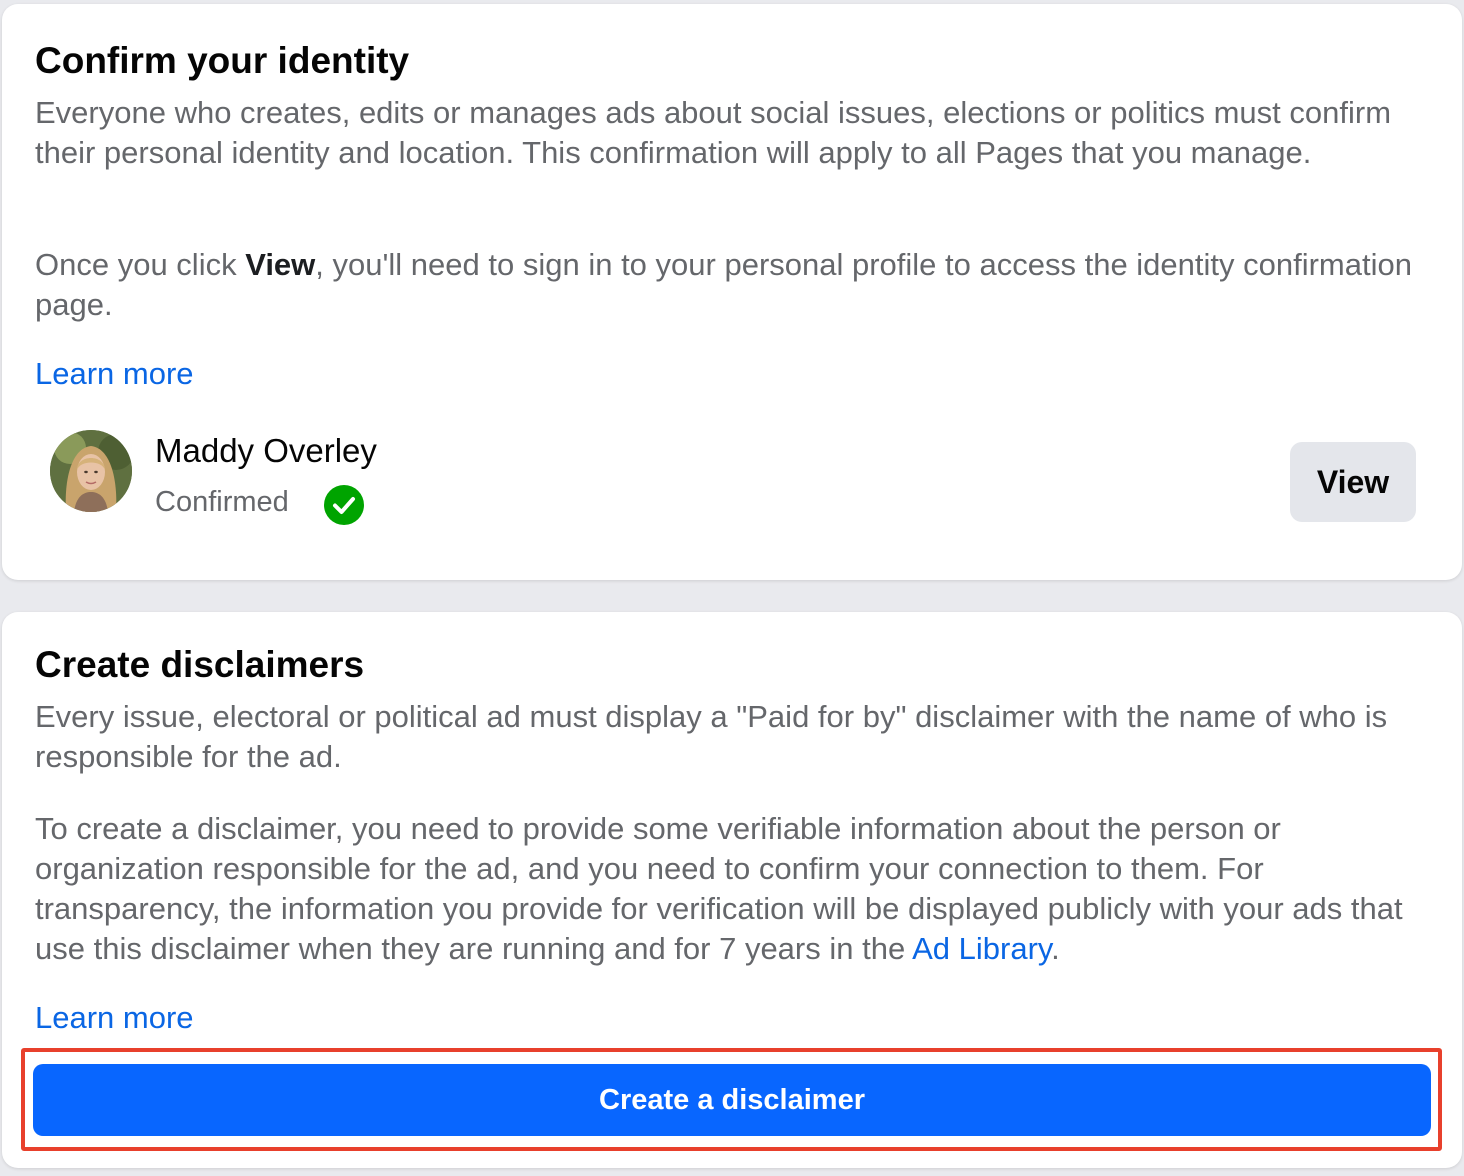 Image resolution: width=1464 pixels, height=1176 pixels. I want to click on profile-name: Maddy Overley, so click(266, 450).